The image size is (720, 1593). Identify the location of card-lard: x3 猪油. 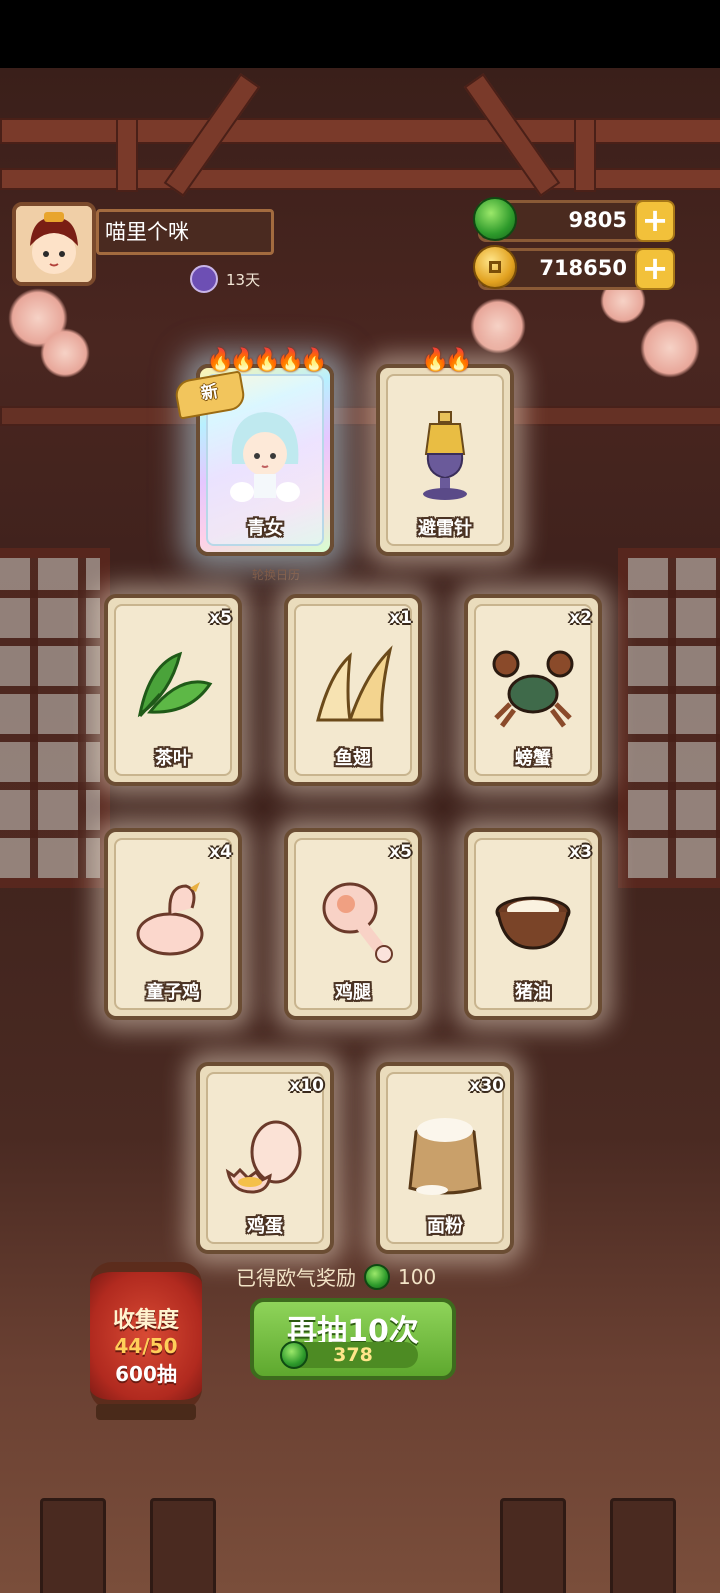
(533, 924).